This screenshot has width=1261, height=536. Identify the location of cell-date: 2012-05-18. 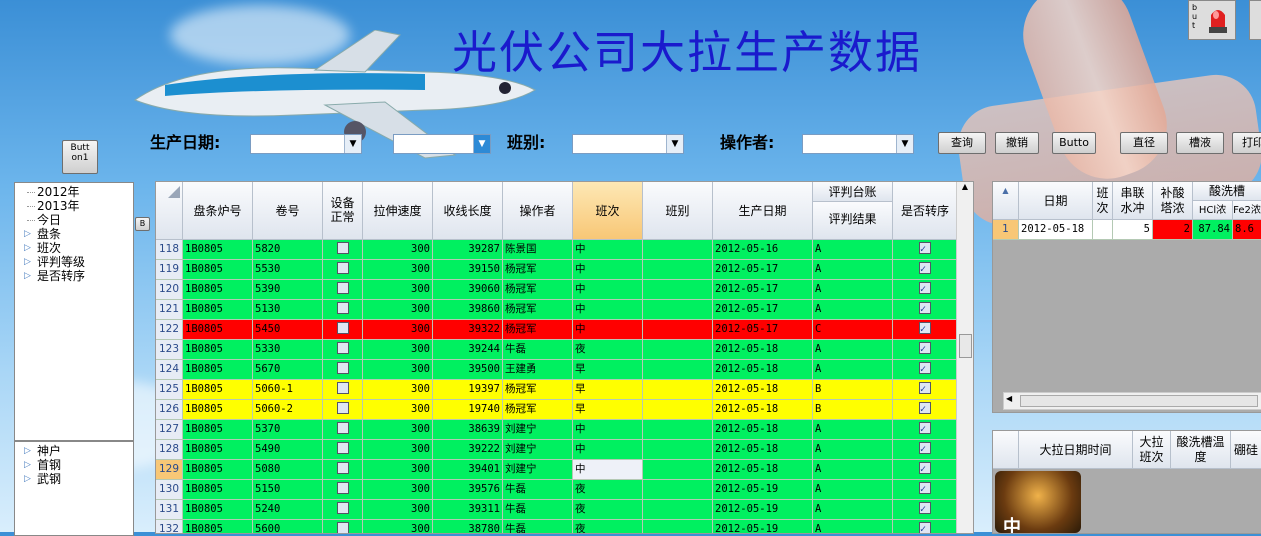
(763, 430).